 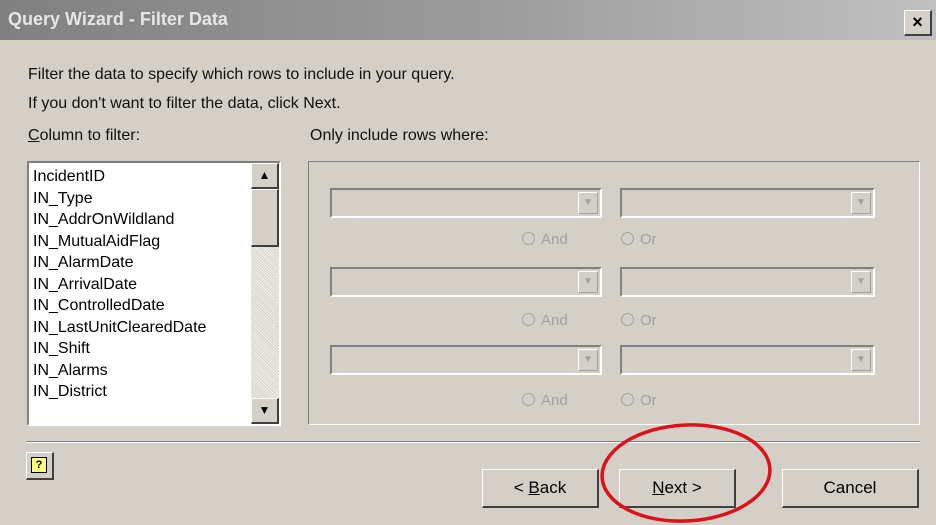 I want to click on or-radio-3: Or, so click(x=639, y=402).